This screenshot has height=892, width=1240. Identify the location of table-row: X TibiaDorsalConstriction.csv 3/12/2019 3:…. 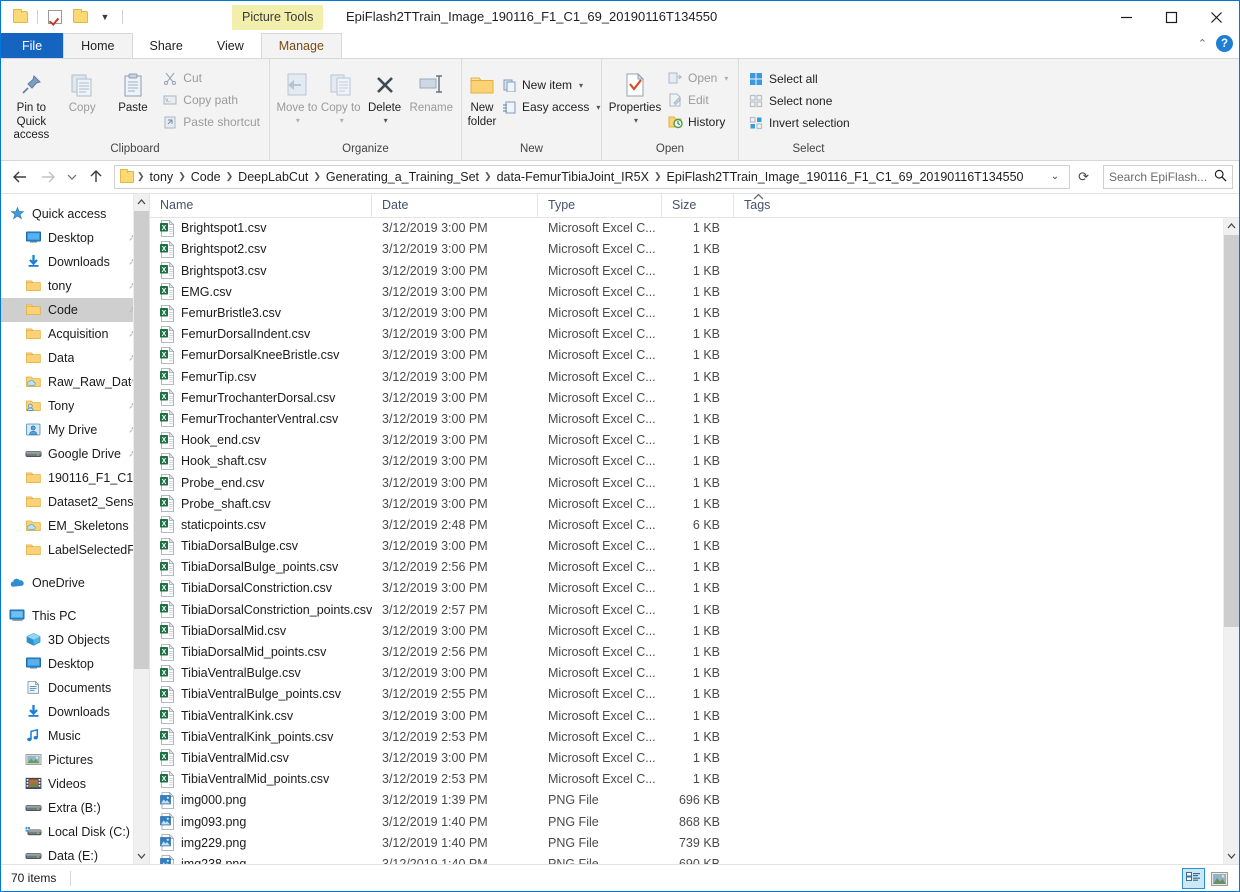
(694, 588).